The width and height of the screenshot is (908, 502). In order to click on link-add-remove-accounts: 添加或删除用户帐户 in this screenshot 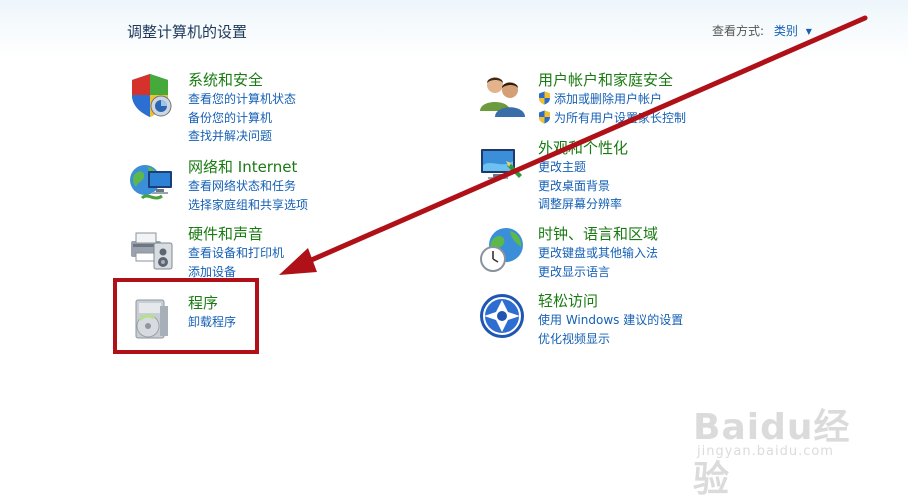, I will do `click(668, 99)`.